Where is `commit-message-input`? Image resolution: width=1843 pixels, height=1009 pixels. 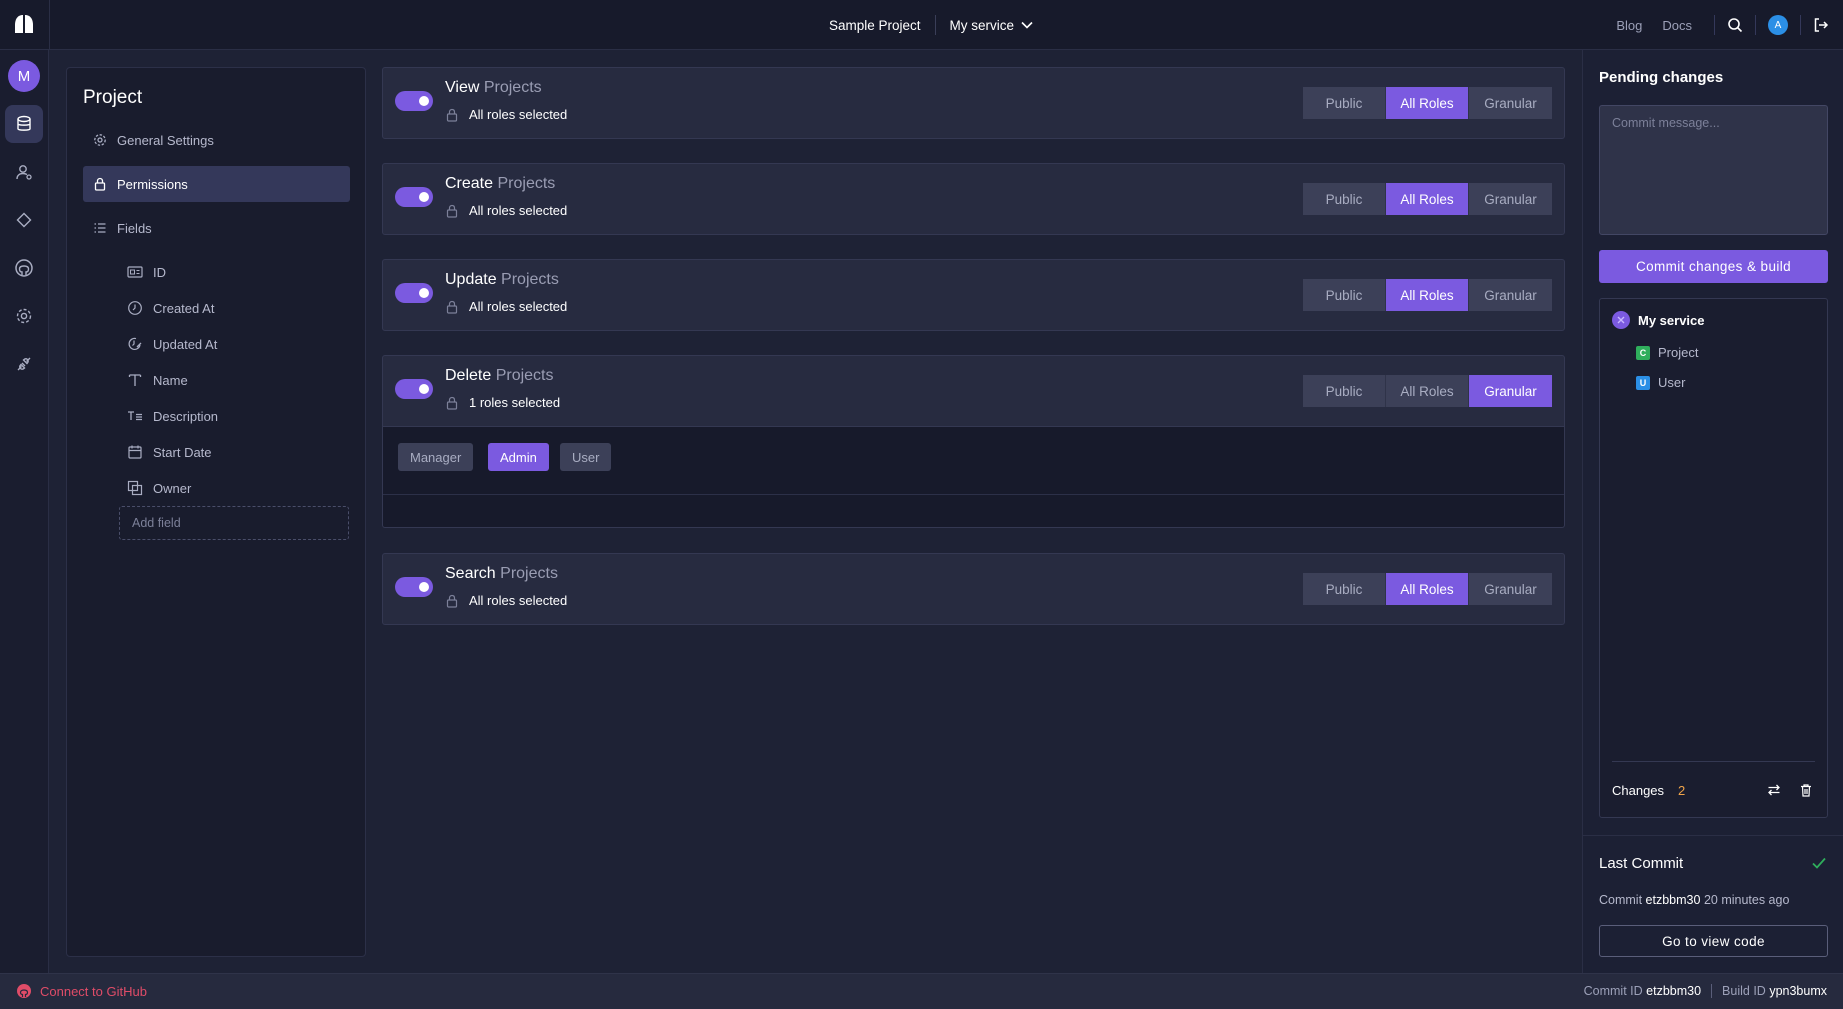 commit-message-input is located at coordinates (1713, 170).